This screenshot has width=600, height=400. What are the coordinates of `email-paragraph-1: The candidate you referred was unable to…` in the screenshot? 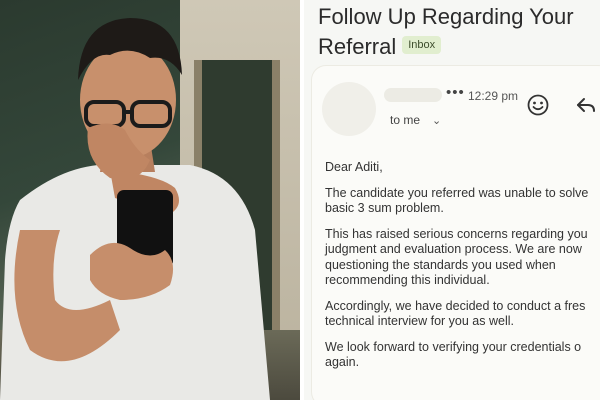 It's located at (457, 200).